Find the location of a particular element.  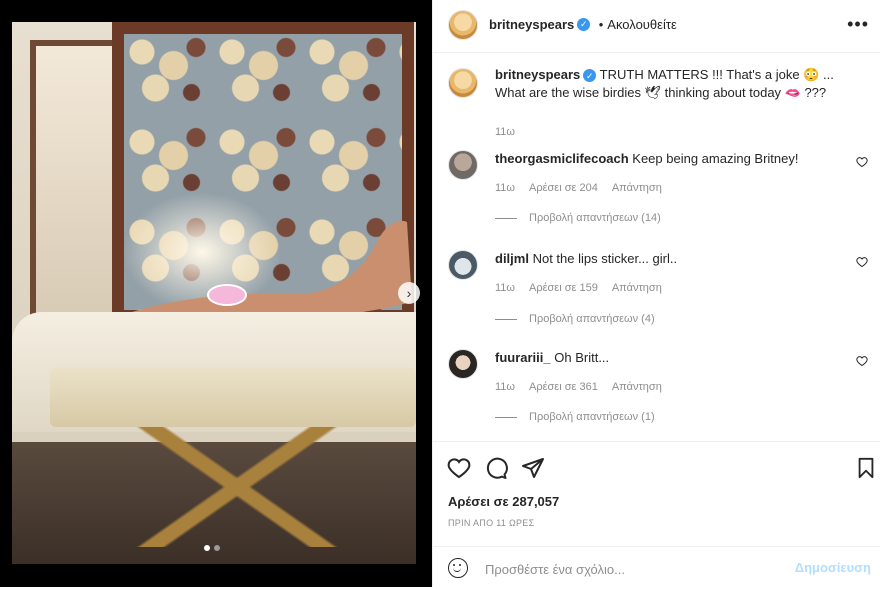

bookmark-icon is located at coordinates (866, 468).